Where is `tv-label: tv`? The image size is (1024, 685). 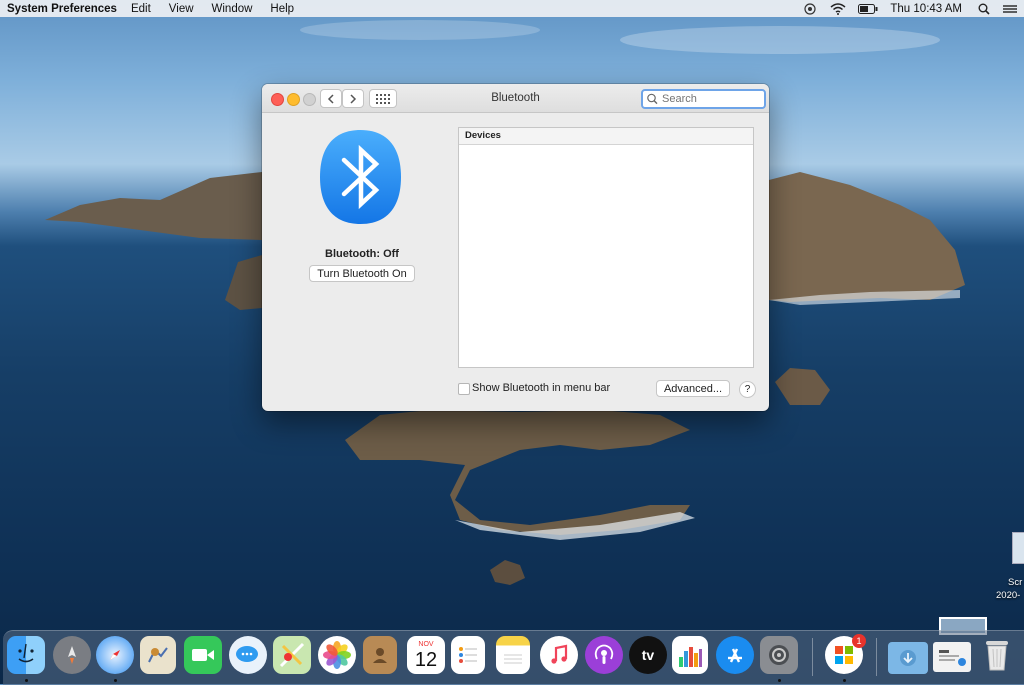
tv-label: tv is located at coordinates (648, 655).